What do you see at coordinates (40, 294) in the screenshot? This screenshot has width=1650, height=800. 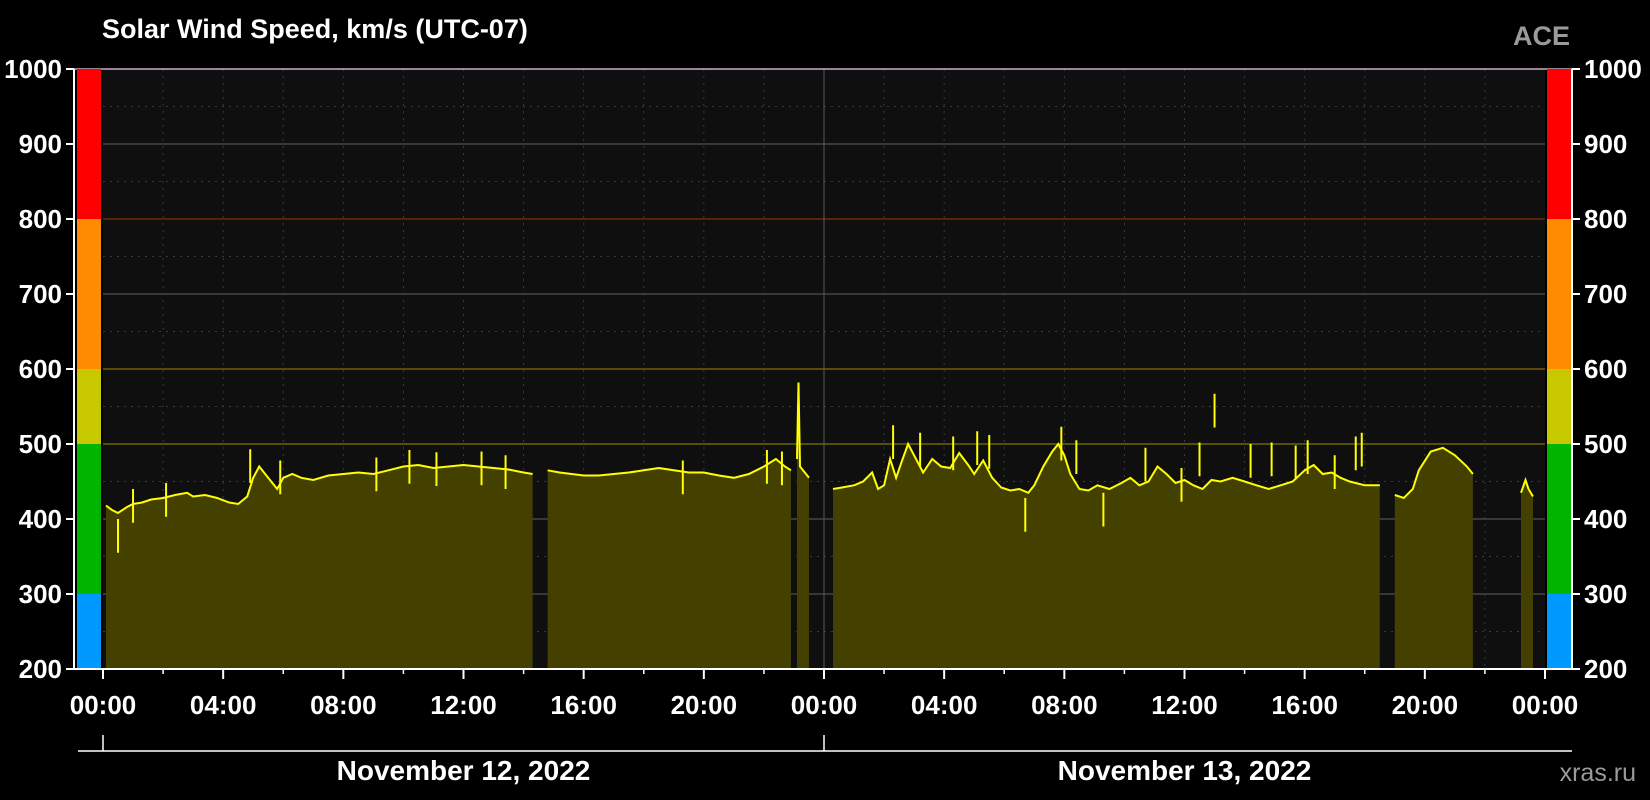 I see `y-tick-label-left: 700` at bounding box center [40, 294].